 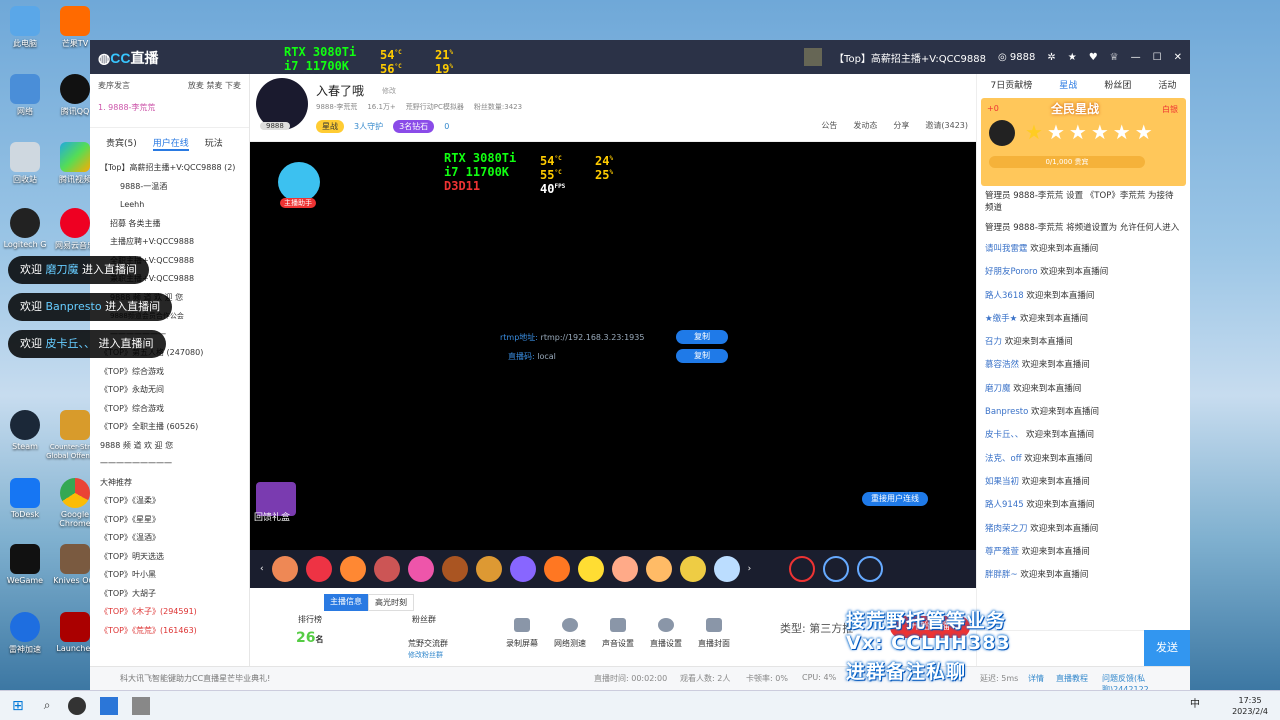 I want to click on channel-item: Leehh, so click(x=169, y=205).